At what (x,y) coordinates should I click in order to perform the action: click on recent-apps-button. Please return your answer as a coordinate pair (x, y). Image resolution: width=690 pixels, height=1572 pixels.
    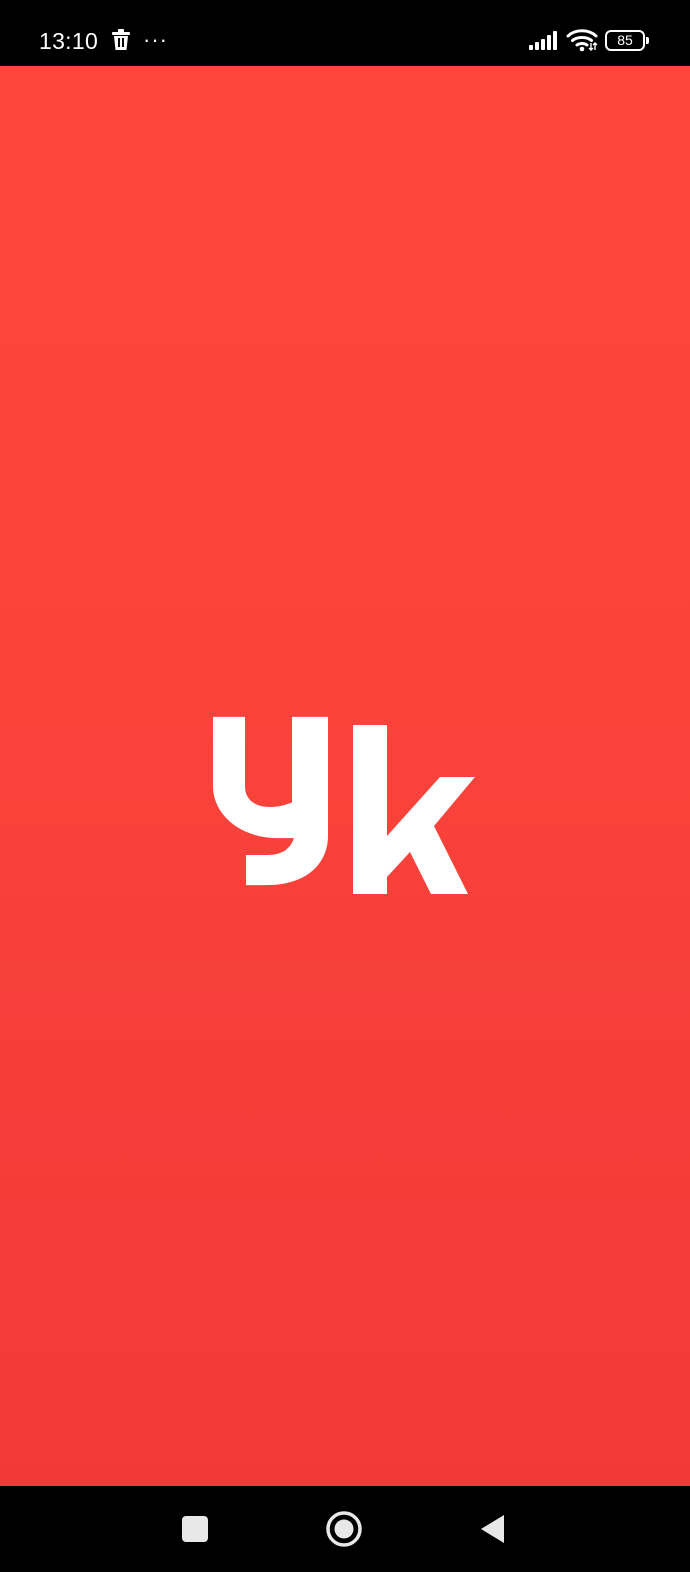
    Looking at the image, I should click on (195, 1529).